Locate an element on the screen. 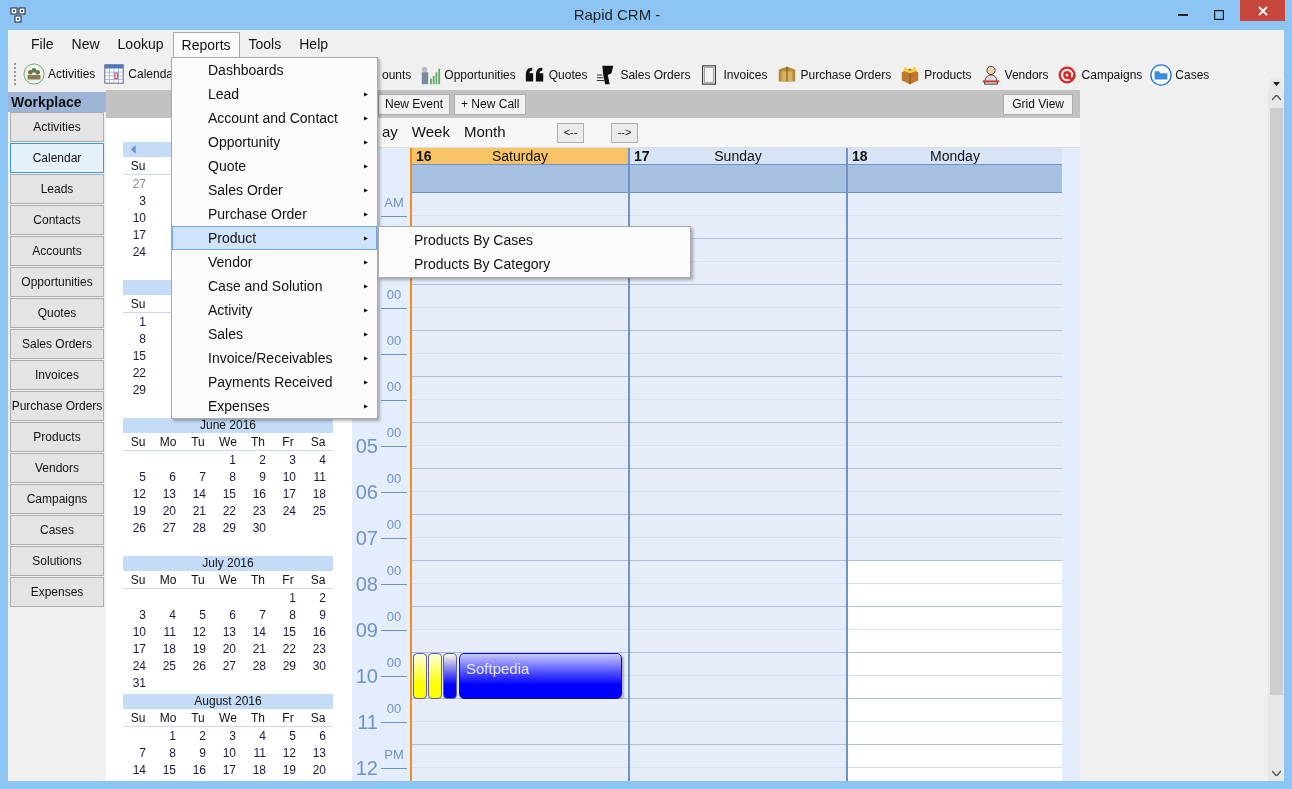 Image resolution: width=1292 pixels, height=789 pixels. month-title: June 2016 is located at coordinates (228, 425).